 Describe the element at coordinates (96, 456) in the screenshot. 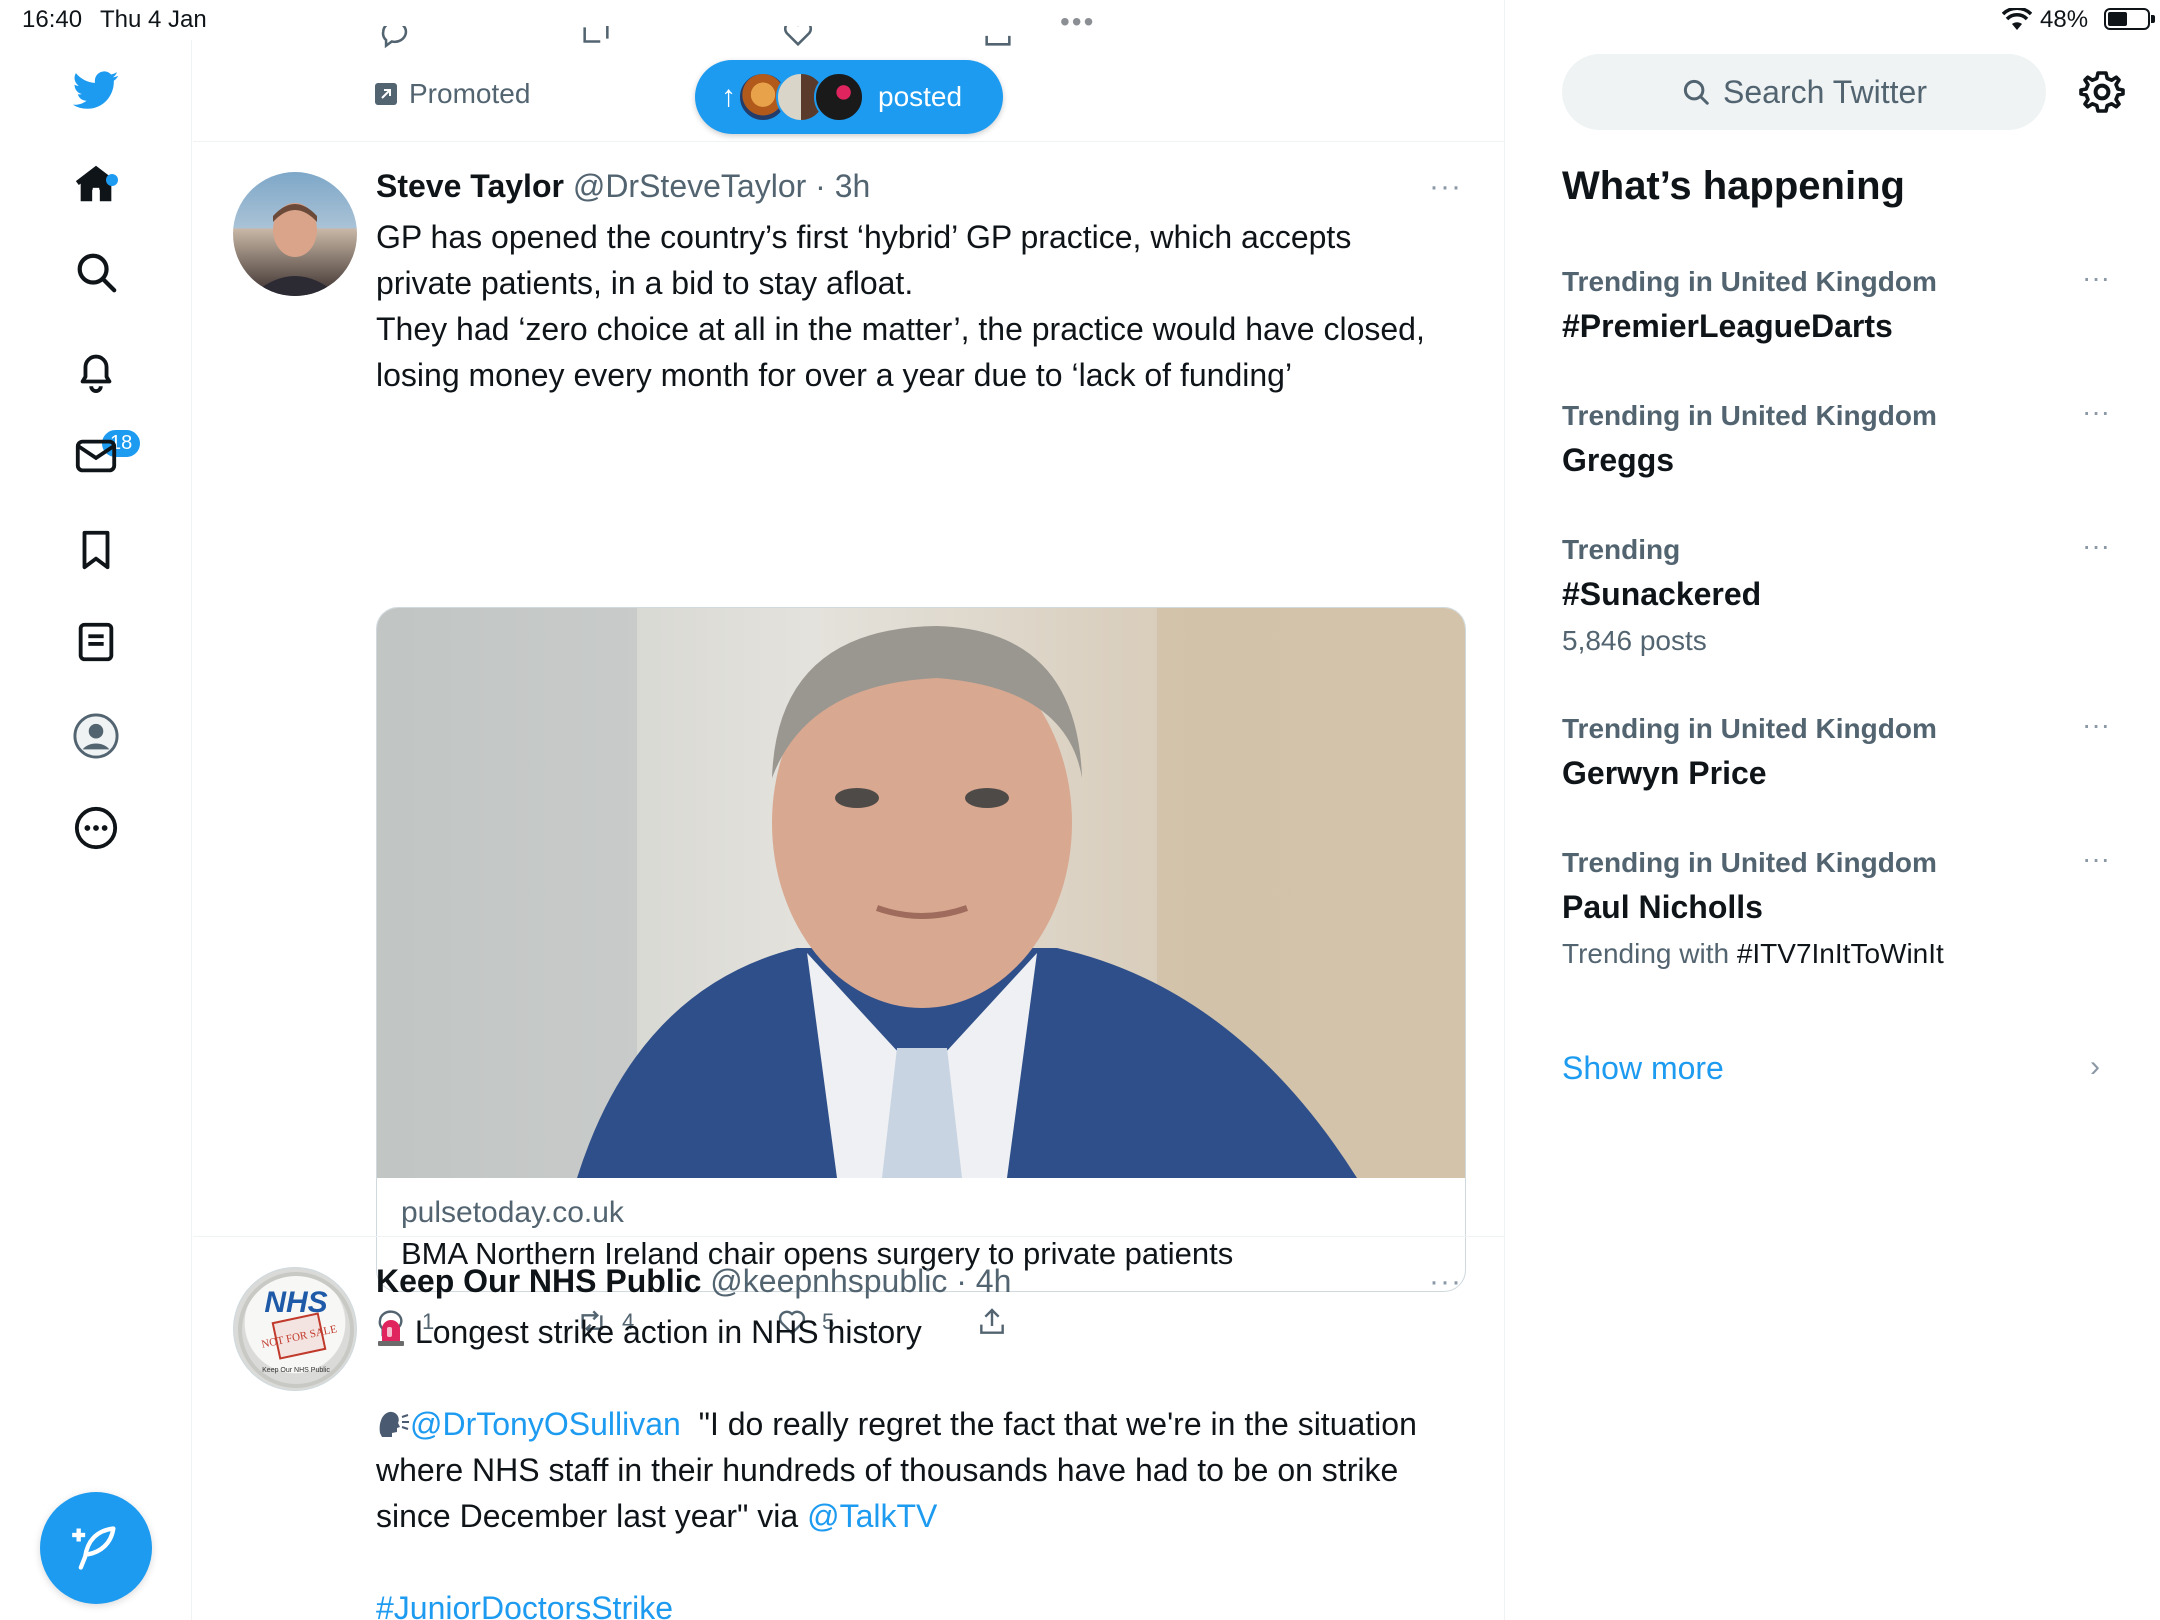

I see `mail-icon` at that location.